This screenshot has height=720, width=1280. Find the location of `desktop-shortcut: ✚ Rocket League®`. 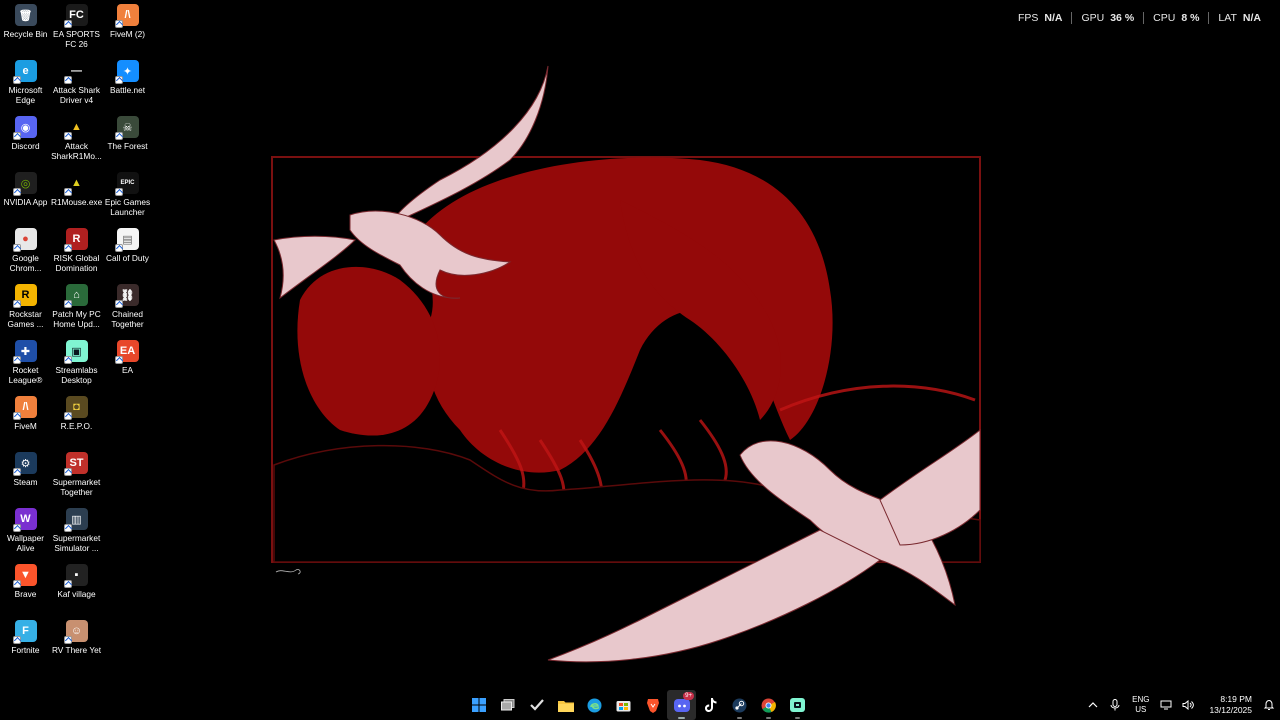

desktop-shortcut: ✚ Rocket League® is located at coordinates (25, 366).